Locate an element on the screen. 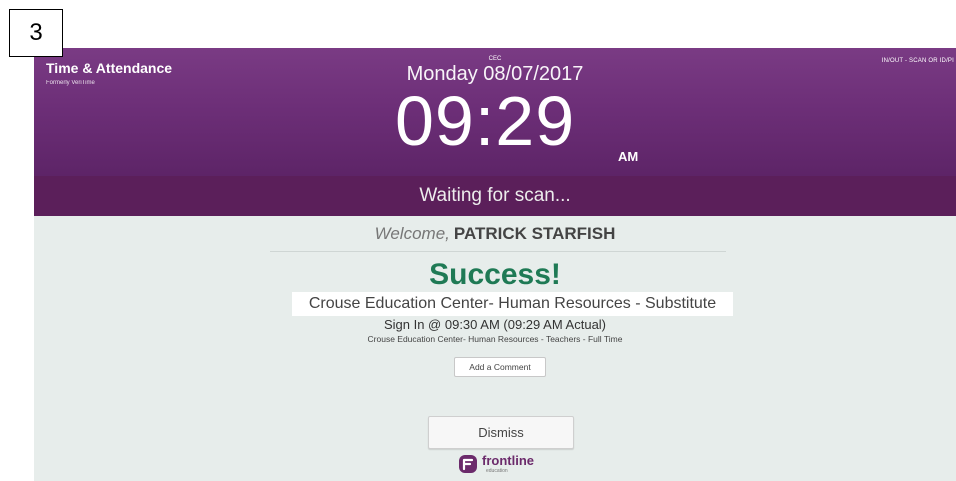  frontline-logo: frontline education is located at coordinates (503, 465).